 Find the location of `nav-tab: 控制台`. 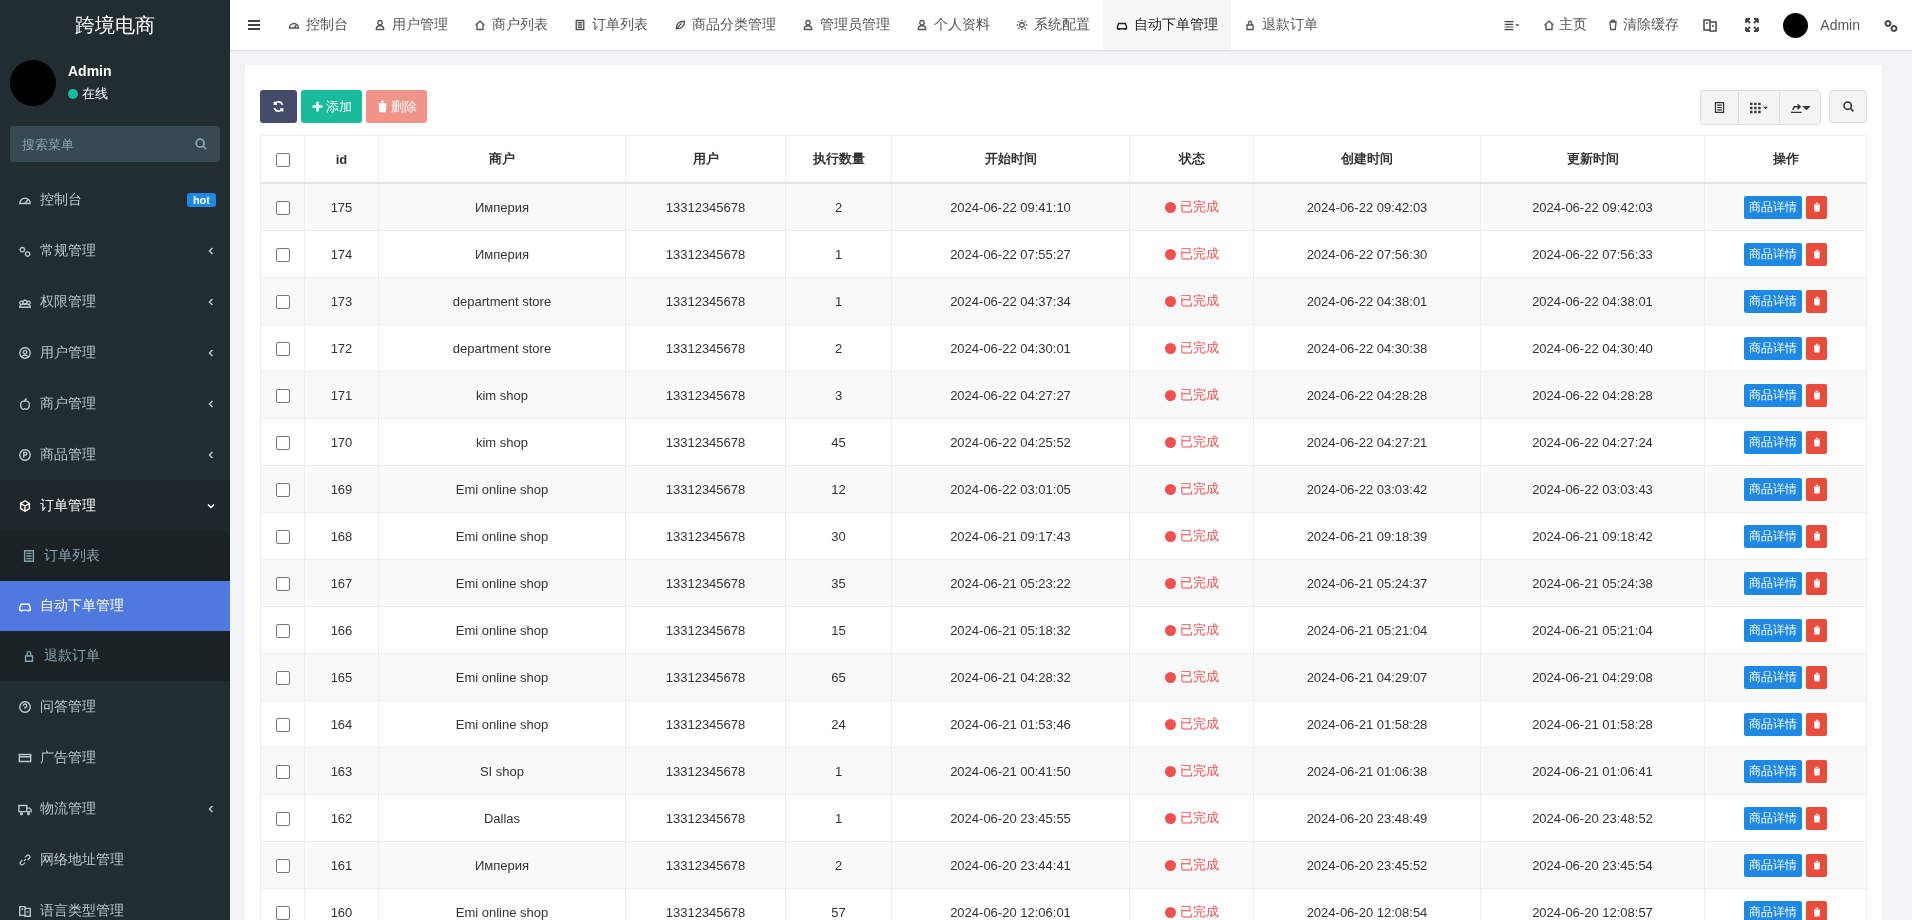

nav-tab: 控制台 is located at coordinates (318, 25).